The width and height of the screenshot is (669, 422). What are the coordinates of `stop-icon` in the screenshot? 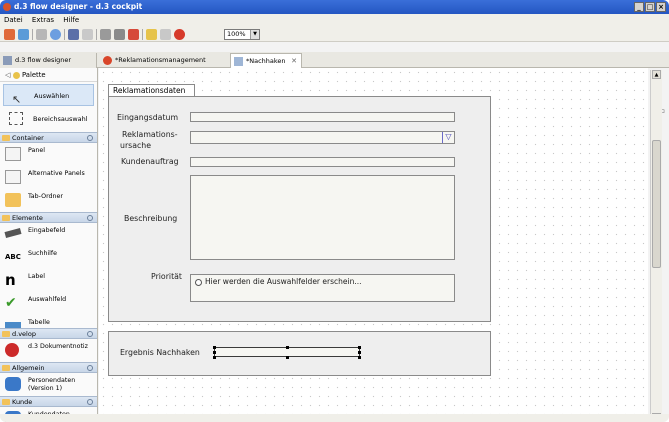 It's located at (179, 34).